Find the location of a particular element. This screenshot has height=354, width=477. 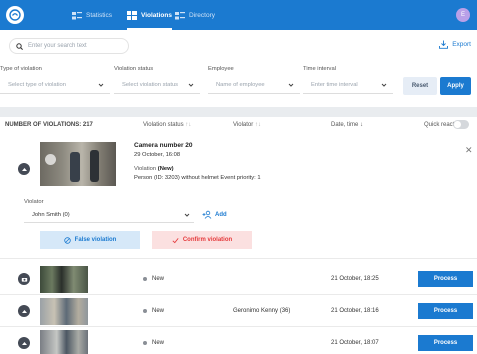

nav-directory-label: Directory is located at coordinates (202, 15).